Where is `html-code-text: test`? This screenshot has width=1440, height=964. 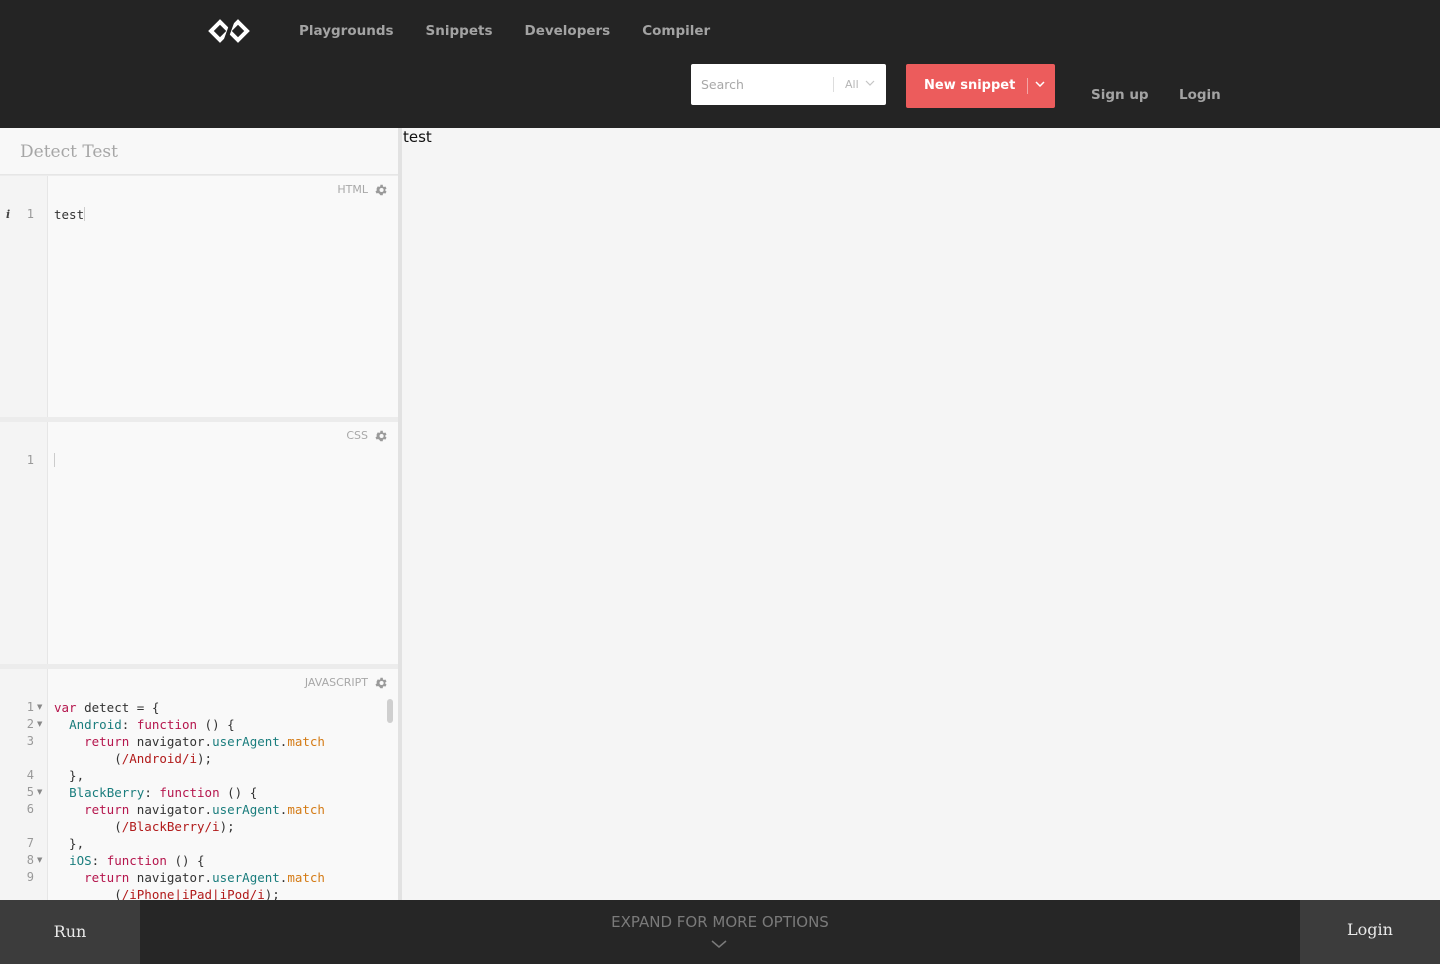 html-code-text: test is located at coordinates (69, 214).